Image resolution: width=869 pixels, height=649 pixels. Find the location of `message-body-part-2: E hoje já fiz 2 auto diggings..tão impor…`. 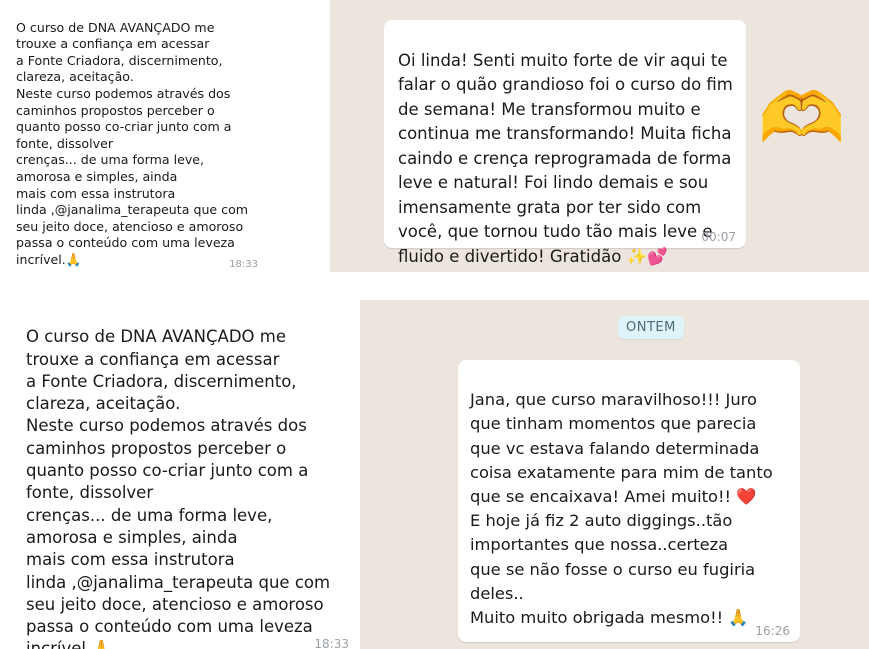

message-body-part-2: E hoje já fiz 2 auto diggings..tão impor… is located at coordinates (613, 557).